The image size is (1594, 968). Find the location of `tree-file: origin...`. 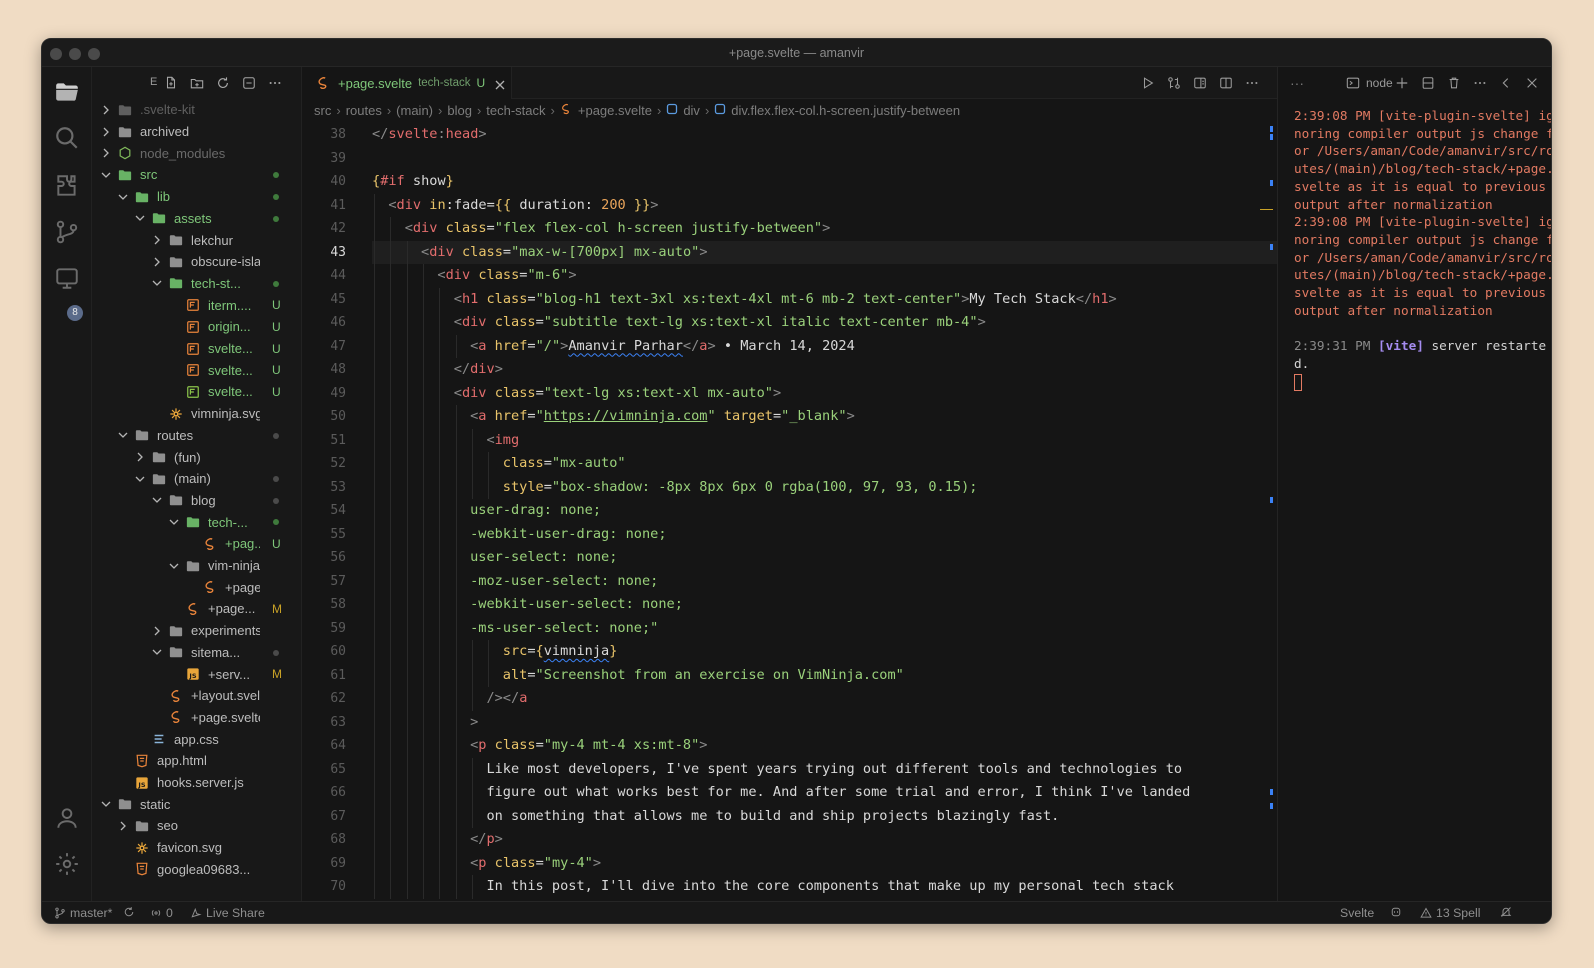

tree-file: origin... is located at coordinates (214, 327).